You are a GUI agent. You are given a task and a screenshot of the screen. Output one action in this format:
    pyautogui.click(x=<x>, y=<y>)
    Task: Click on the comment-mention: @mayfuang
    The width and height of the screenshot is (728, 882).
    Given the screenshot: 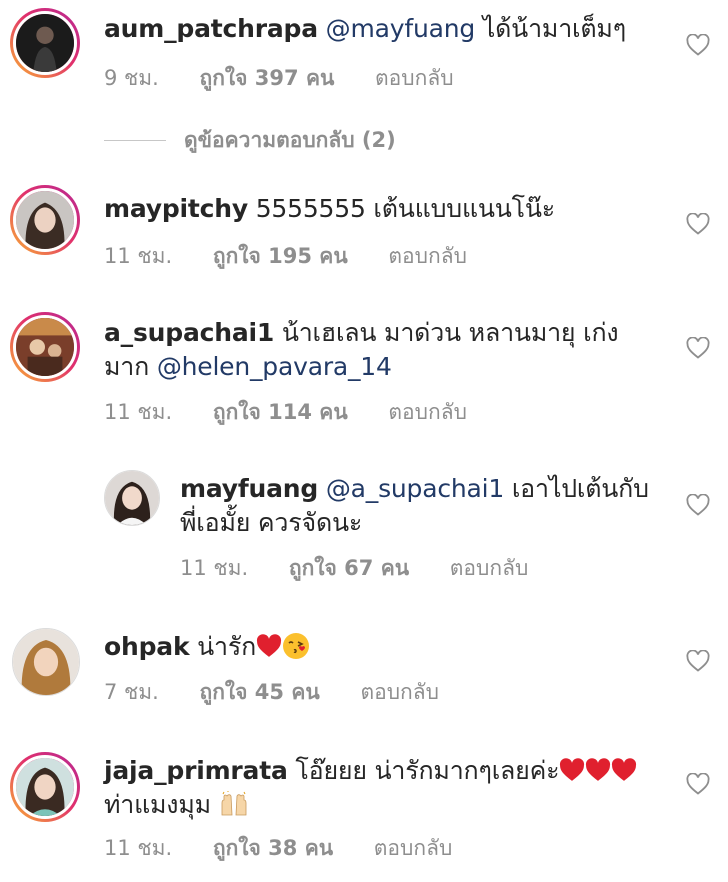 What is the action you would take?
    pyautogui.click(x=401, y=28)
    